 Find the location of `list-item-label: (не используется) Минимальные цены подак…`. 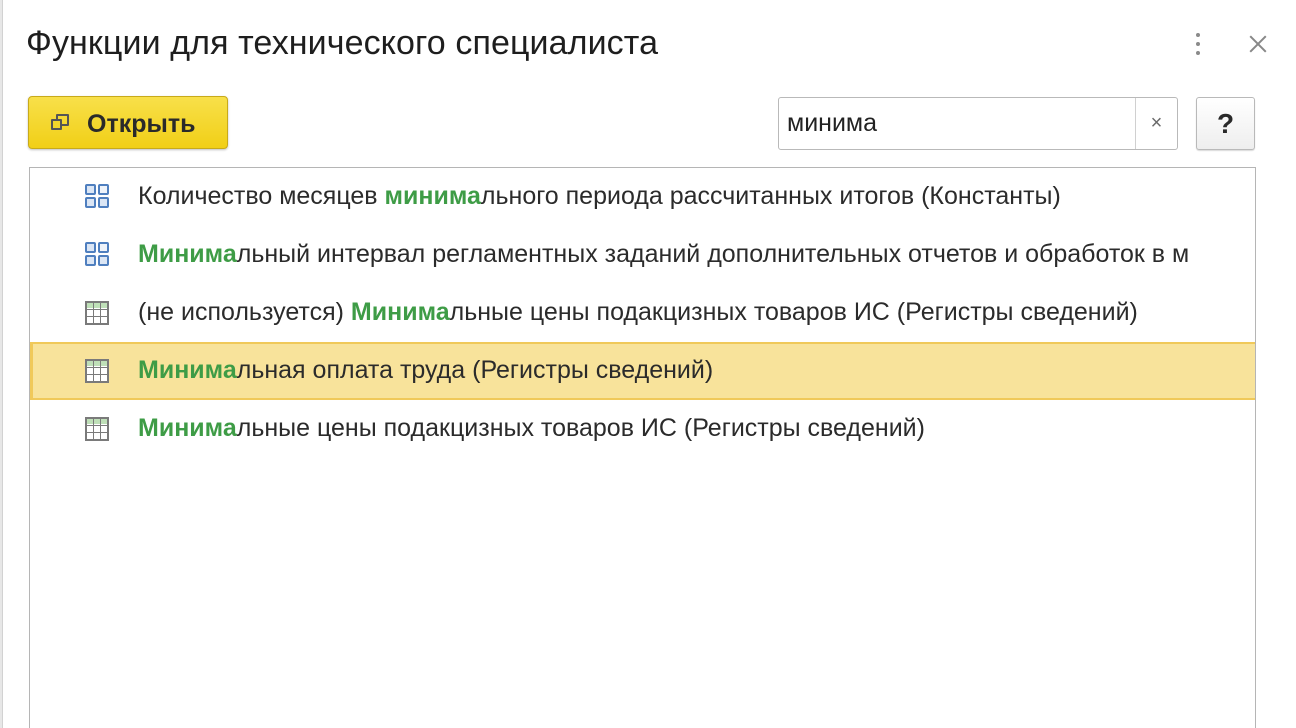

list-item-label: (не используется) Минимальные цены подак… is located at coordinates (638, 312).